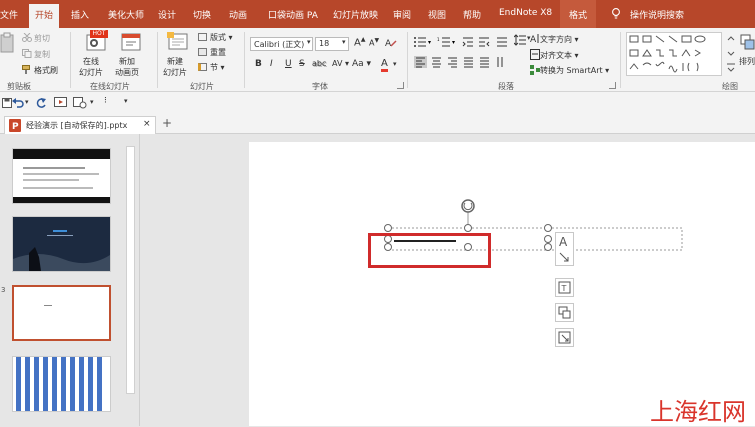 This screenshot has height=427, width=755. Describe the element at coordinates (374, 42) in the screenshot. I see `shrink-font-button: A▼` at that location.